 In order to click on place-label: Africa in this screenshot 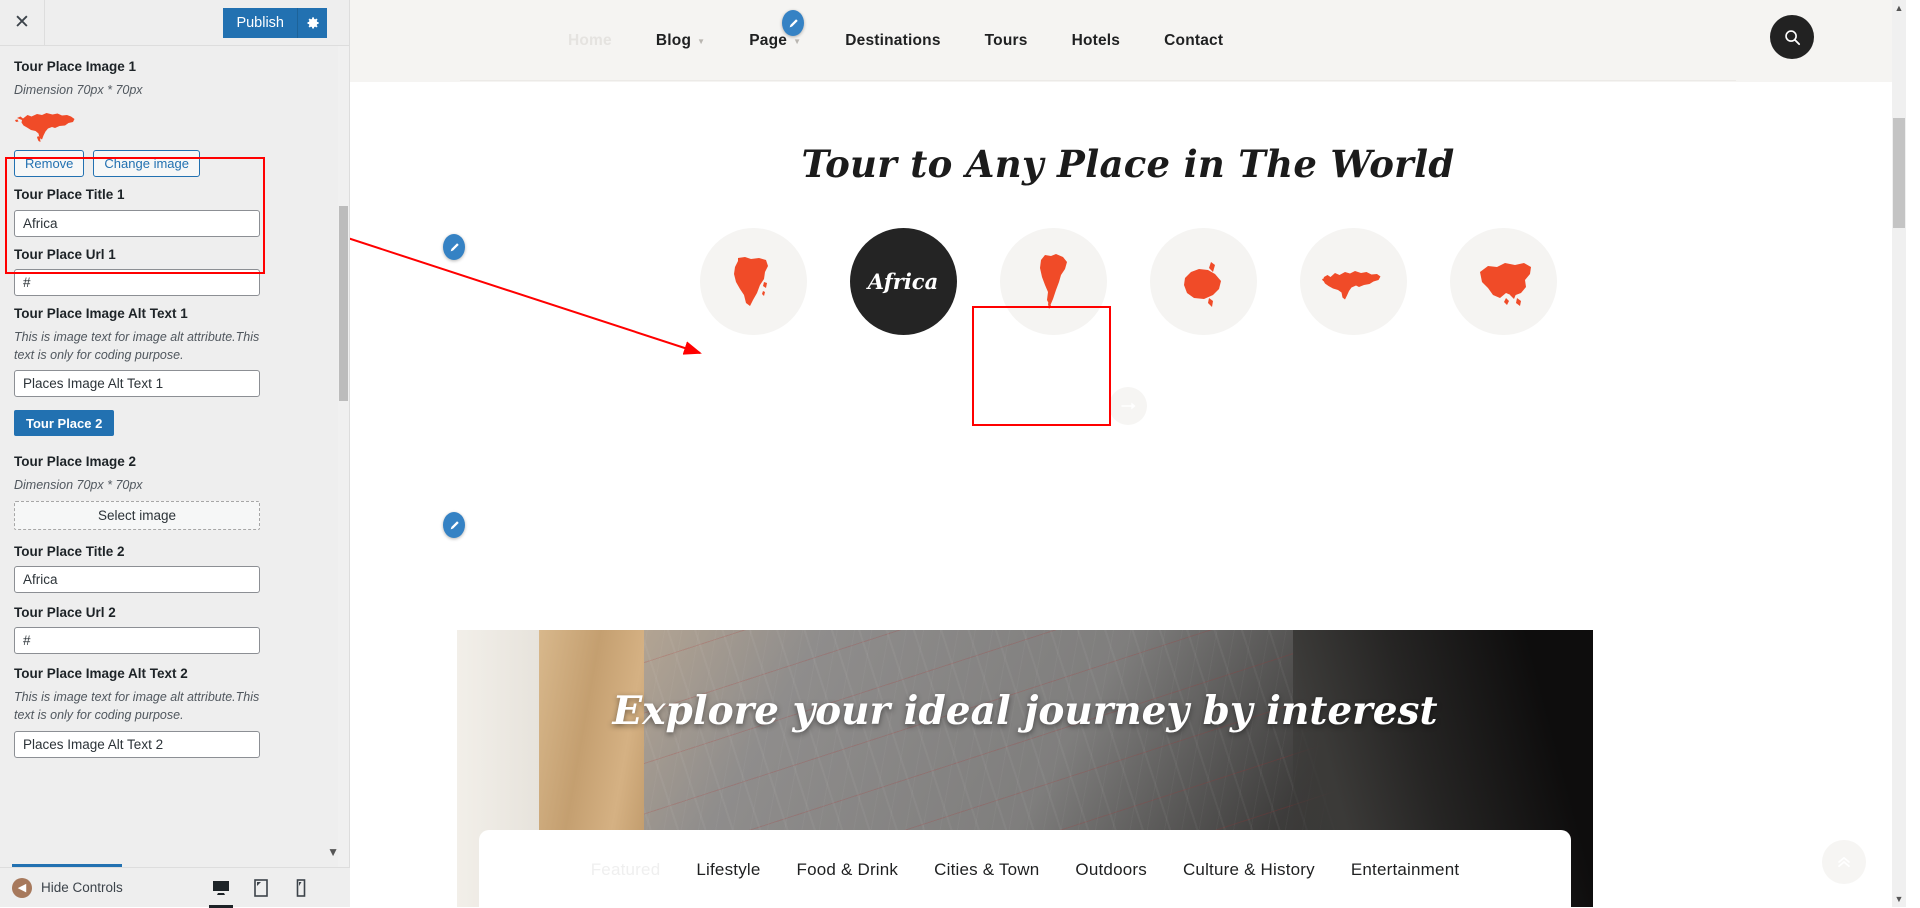, I will do `click(903, 281)`.